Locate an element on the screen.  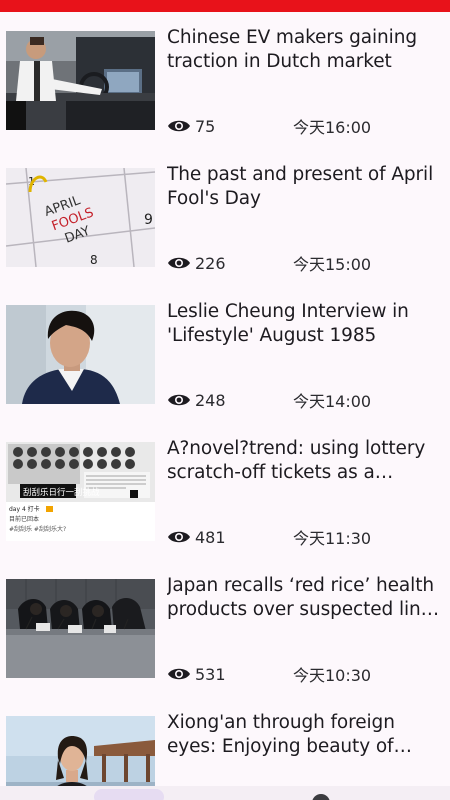
view-count: 531 is located at coordinates (210, 674).